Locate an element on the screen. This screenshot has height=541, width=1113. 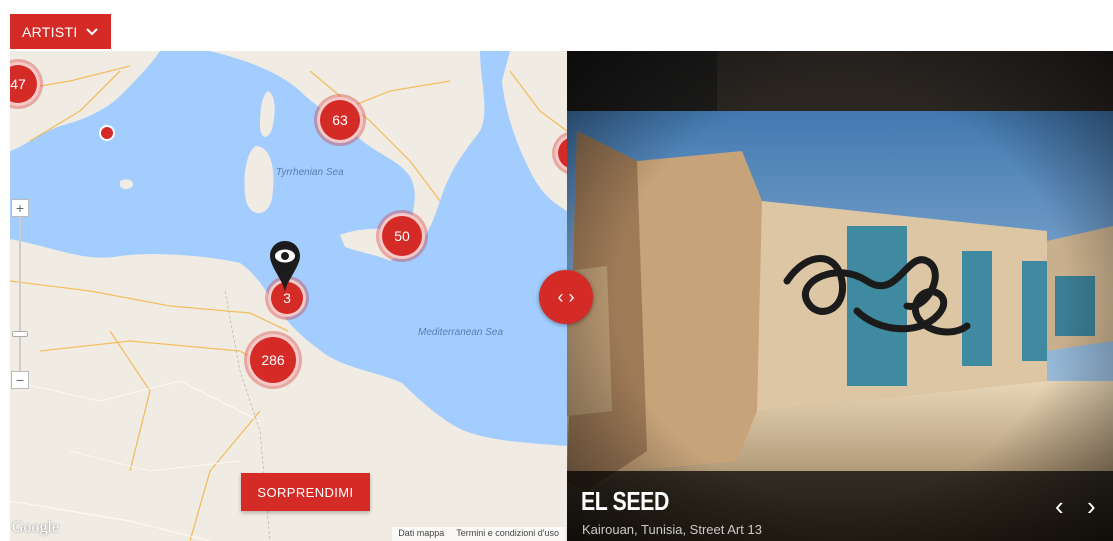
cluster-marker: 286 is located at coordinates (273, 360).